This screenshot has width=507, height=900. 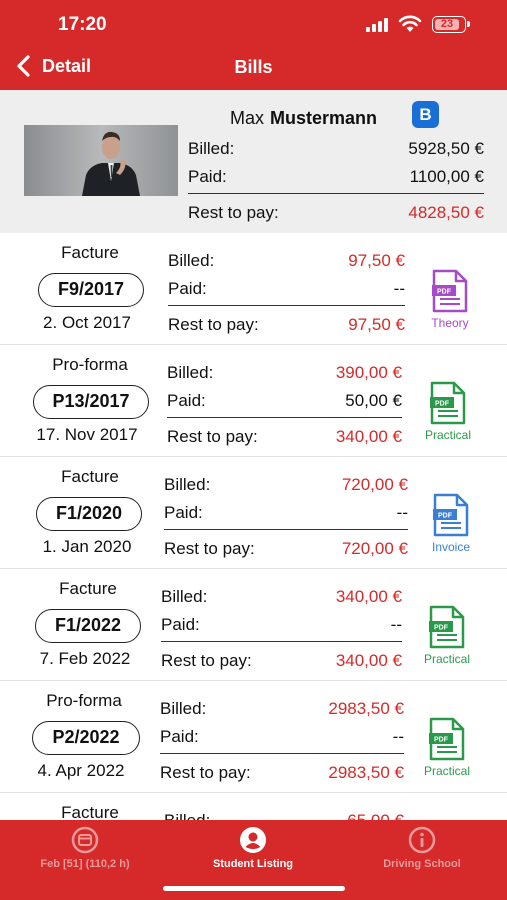 I want to click on student-last-name: Mustermann, so click(x=324, y=117).